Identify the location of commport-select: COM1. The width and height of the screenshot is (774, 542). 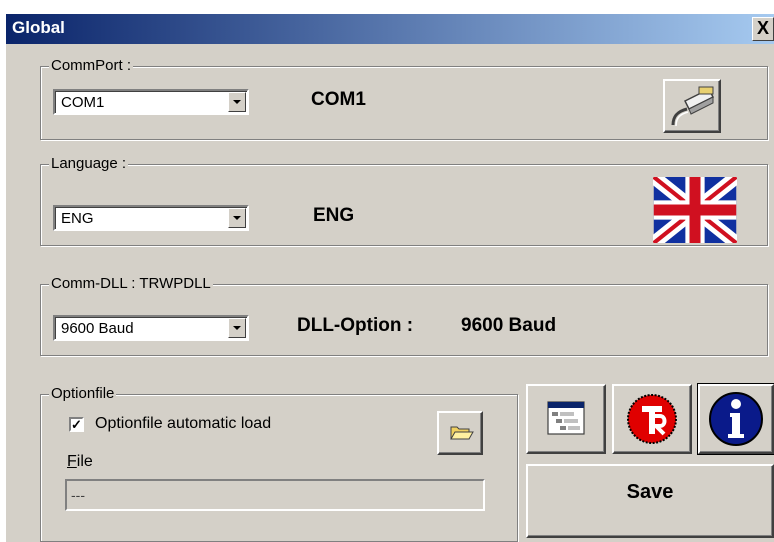
(151, 102).